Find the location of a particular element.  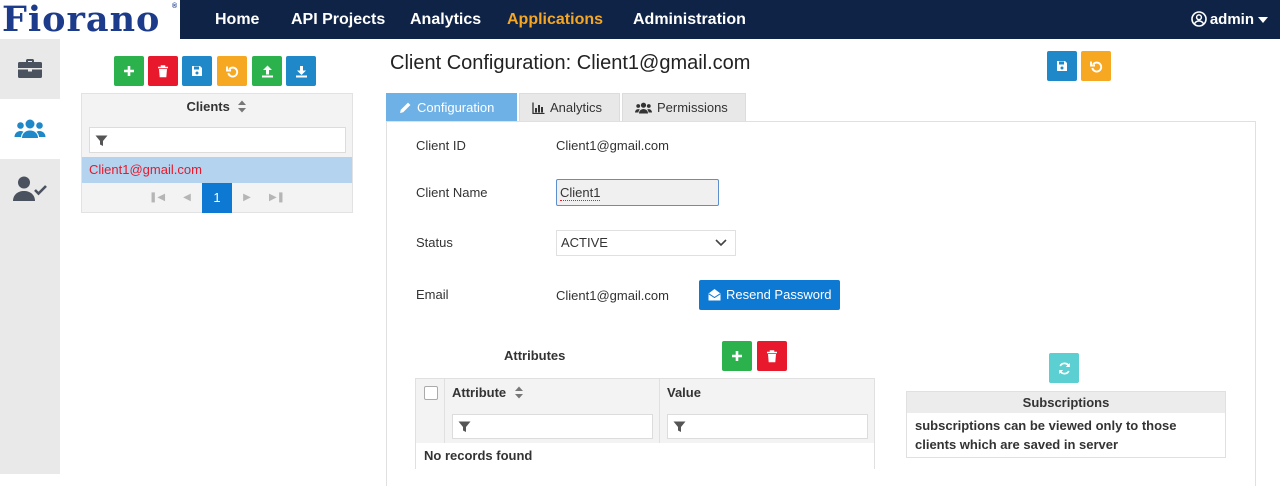

clients-column-header: Clients is located at coordinates (217, 107).